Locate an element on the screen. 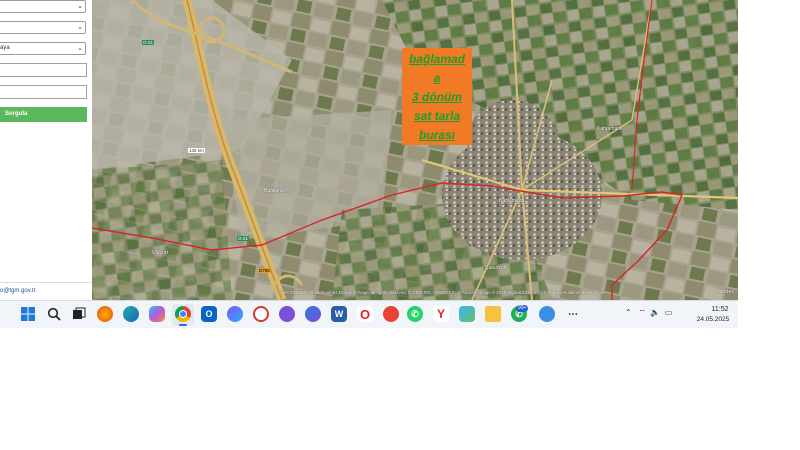  note-line: a is located at coordinates (437, 78).